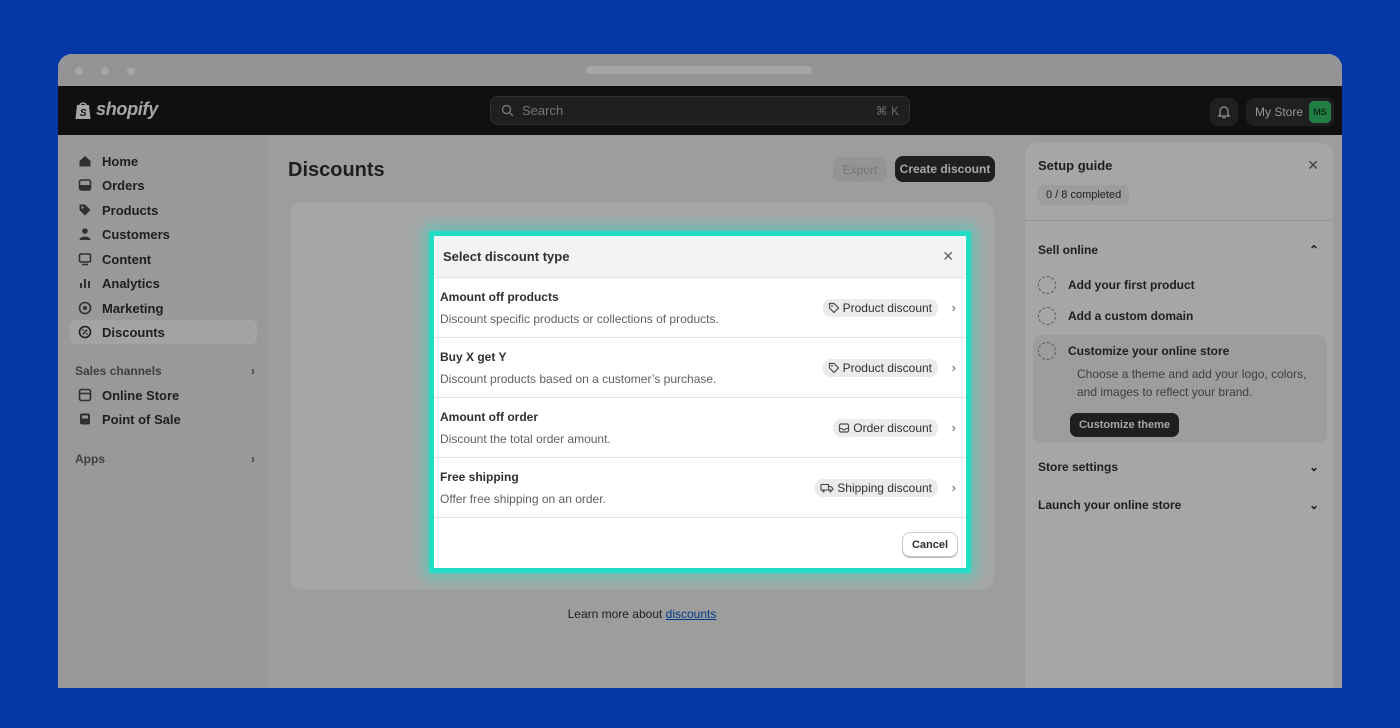  I want to click on task-label: Add a custom domain, so click(1131, 316).